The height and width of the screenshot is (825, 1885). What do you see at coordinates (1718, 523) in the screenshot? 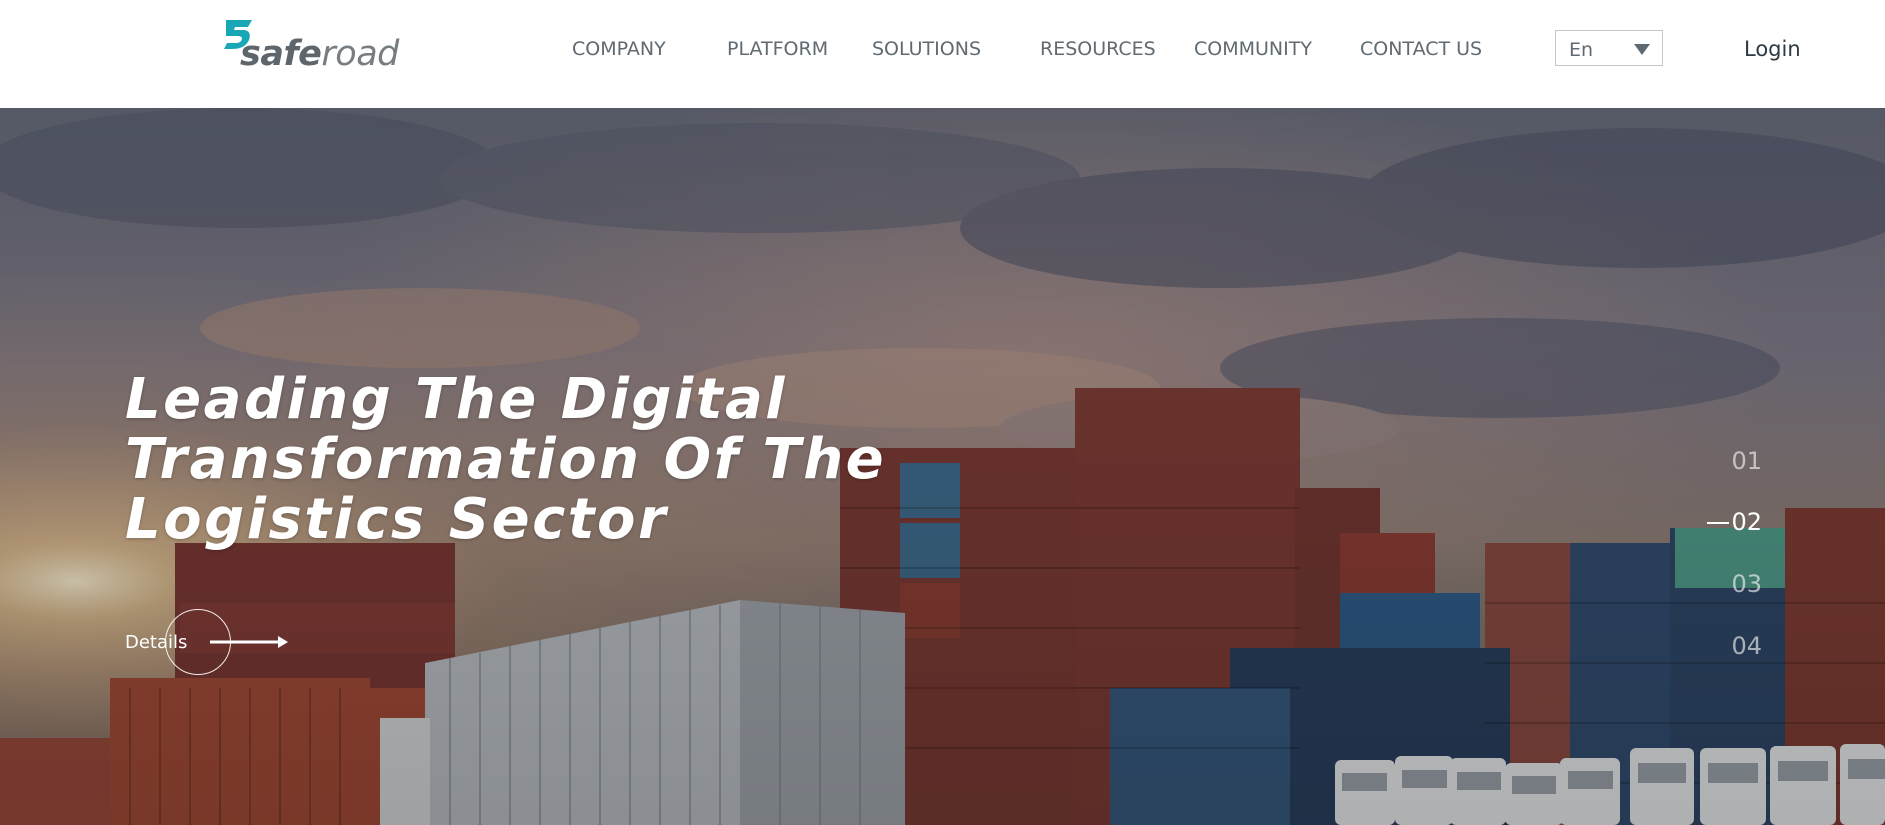
I see `active-slide-indicator` at bounding box center [1718, 523].